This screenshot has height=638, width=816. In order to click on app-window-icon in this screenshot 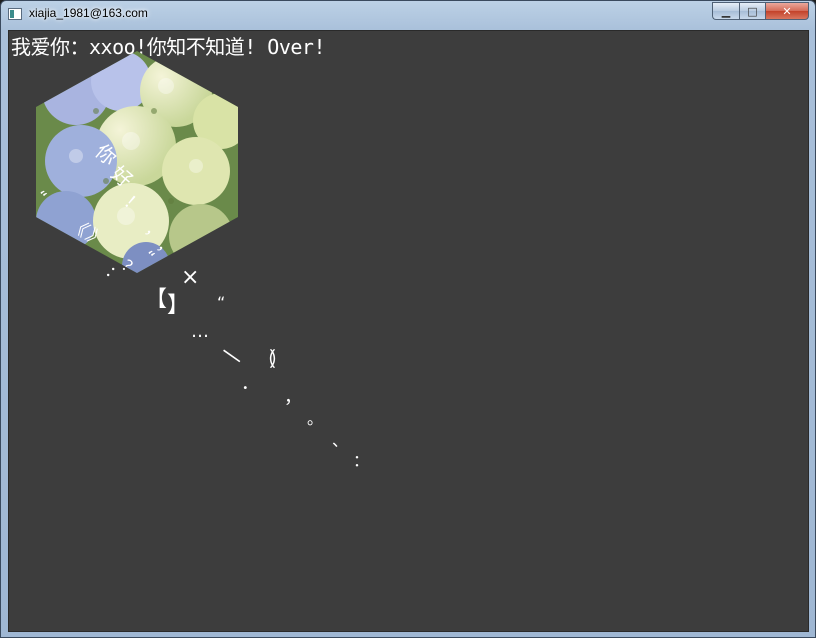, I will do `click(15, 14)`.